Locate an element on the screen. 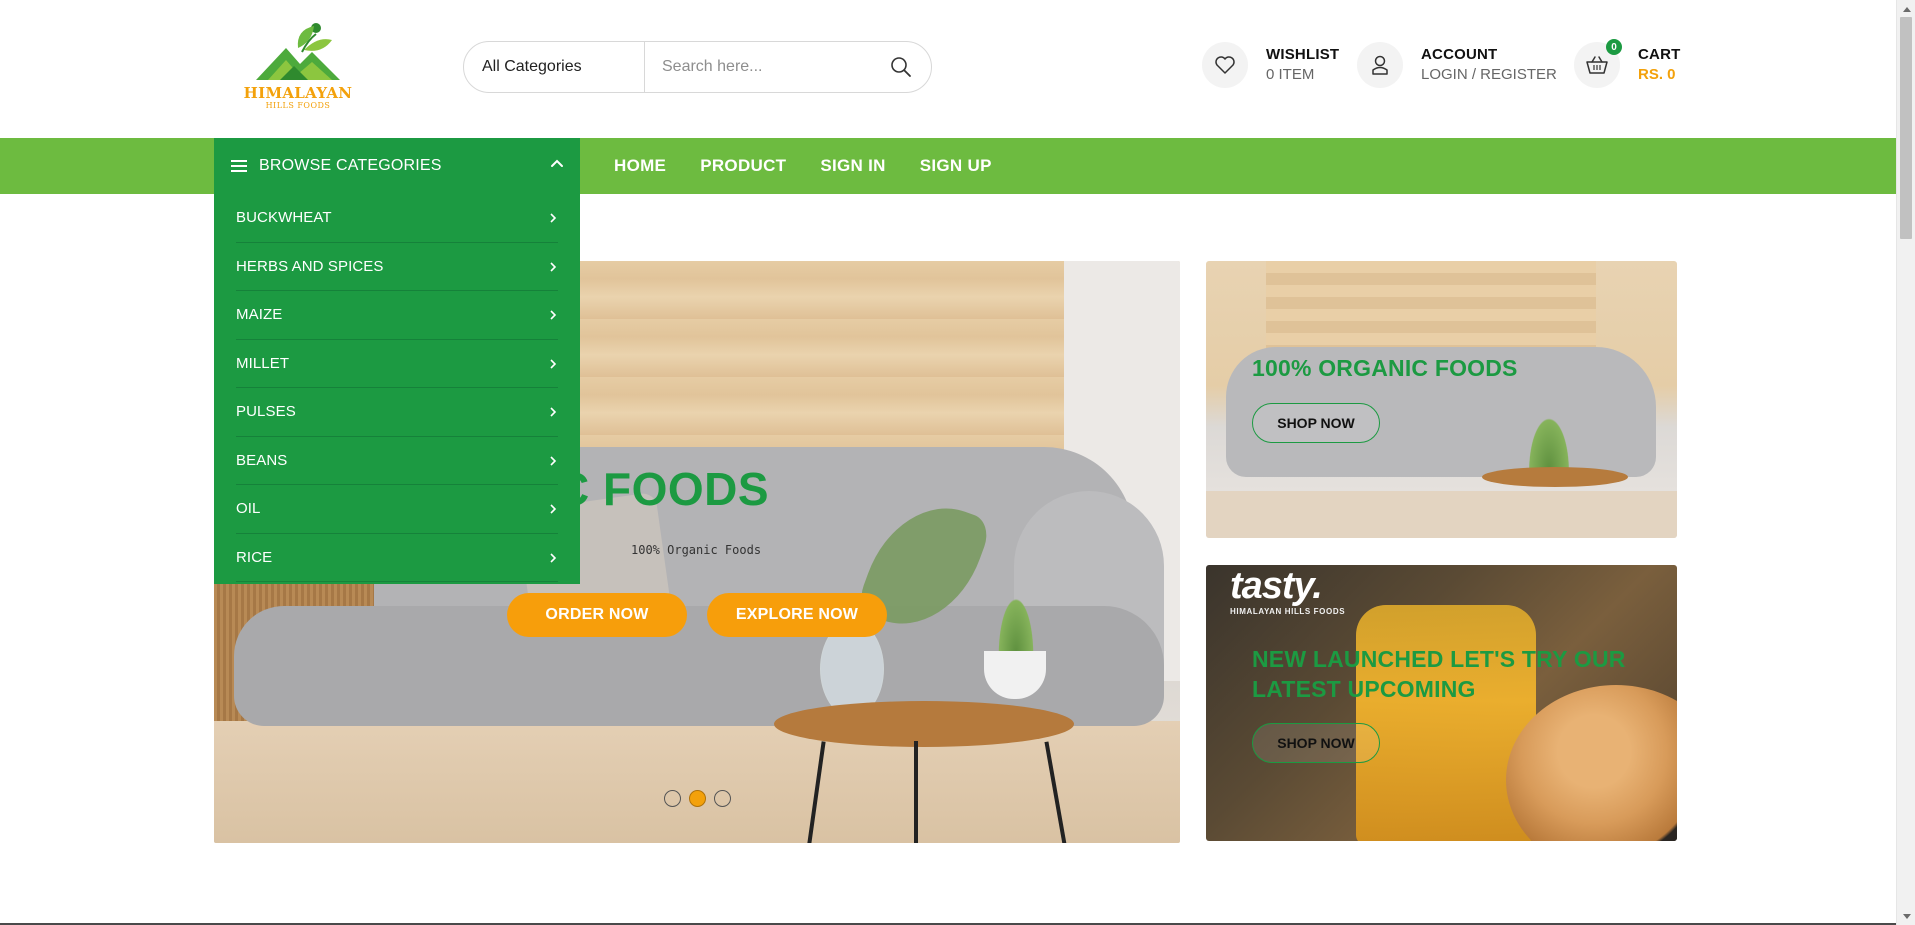  slider-dots is located at coordinates (701, 798).